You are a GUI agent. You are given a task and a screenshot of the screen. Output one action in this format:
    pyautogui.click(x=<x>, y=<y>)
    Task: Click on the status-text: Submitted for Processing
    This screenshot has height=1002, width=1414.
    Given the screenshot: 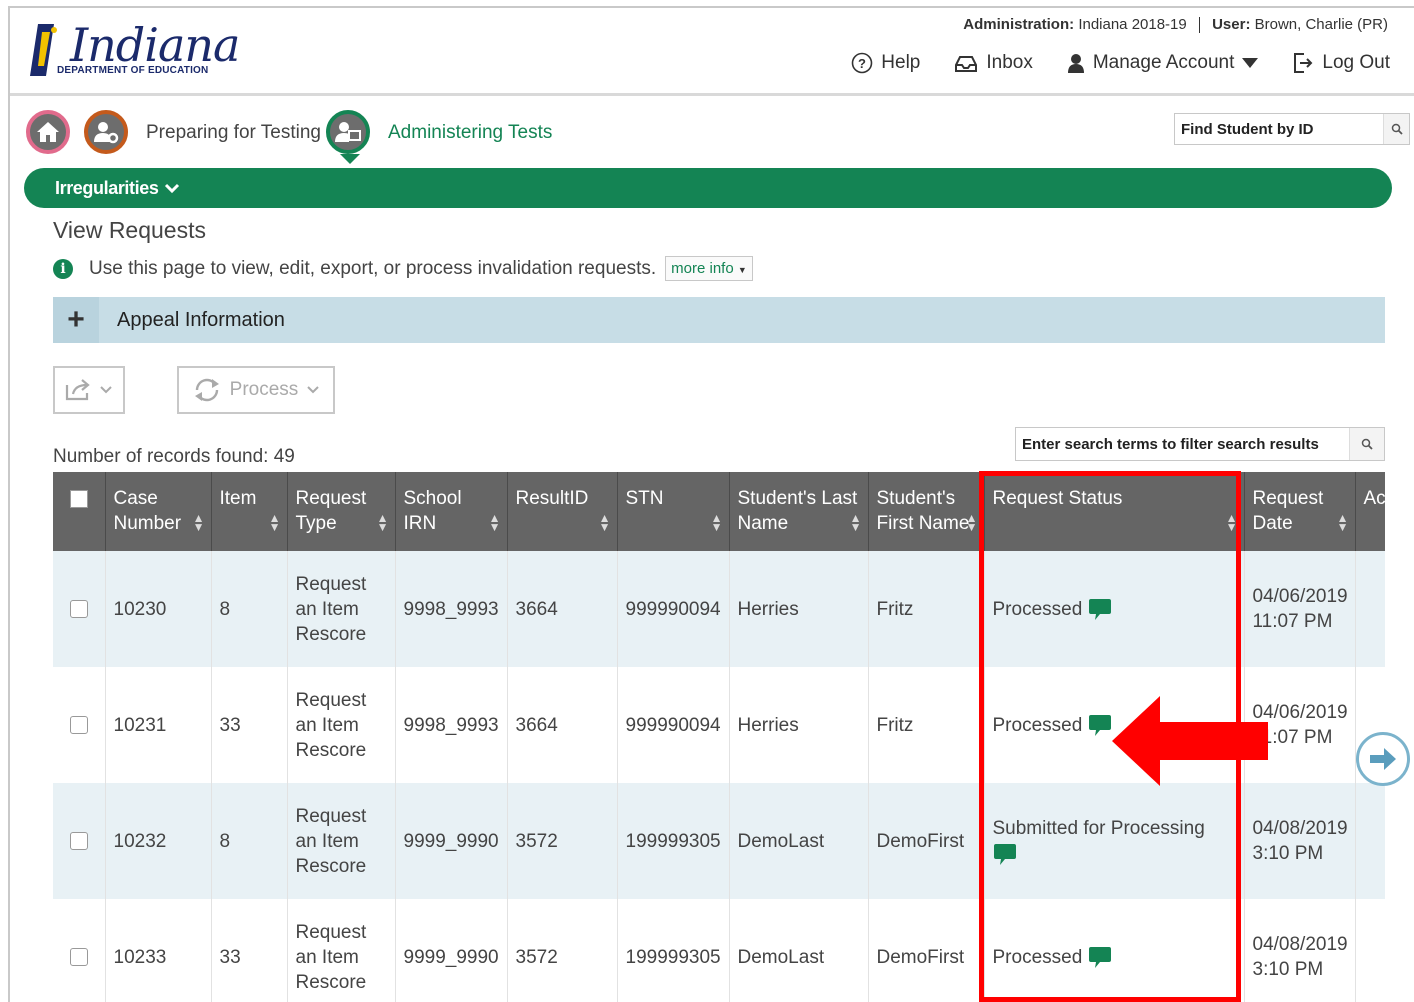 What is the action you would take?
    pyautogui.click(x=1098, y=828)
    